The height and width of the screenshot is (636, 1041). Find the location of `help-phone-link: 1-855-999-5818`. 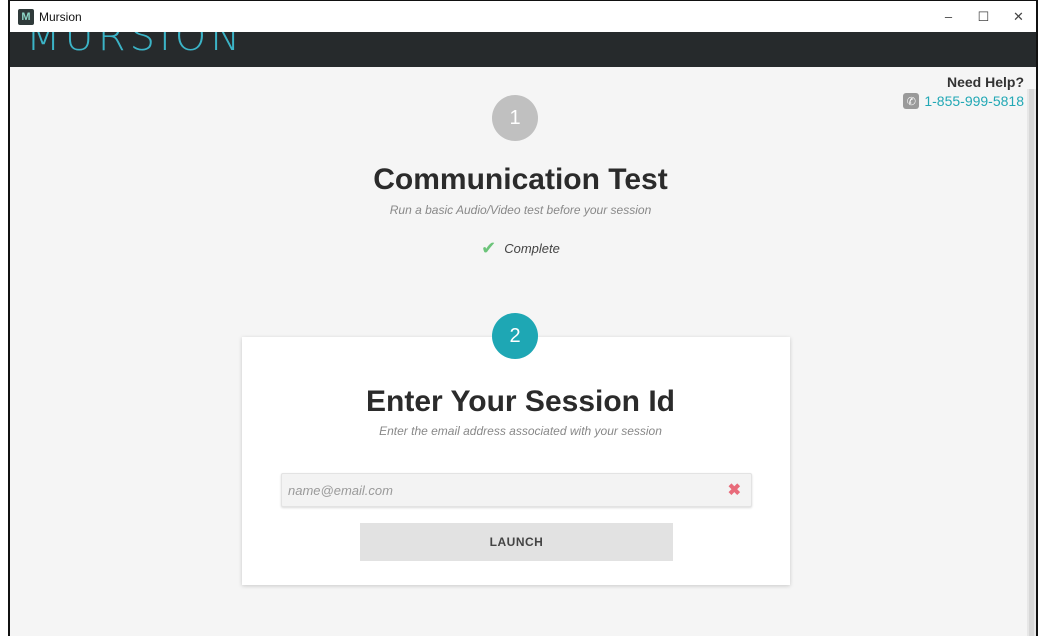

help-phone-link: 1-855-999-5818 is located at coordinates (974, 101).